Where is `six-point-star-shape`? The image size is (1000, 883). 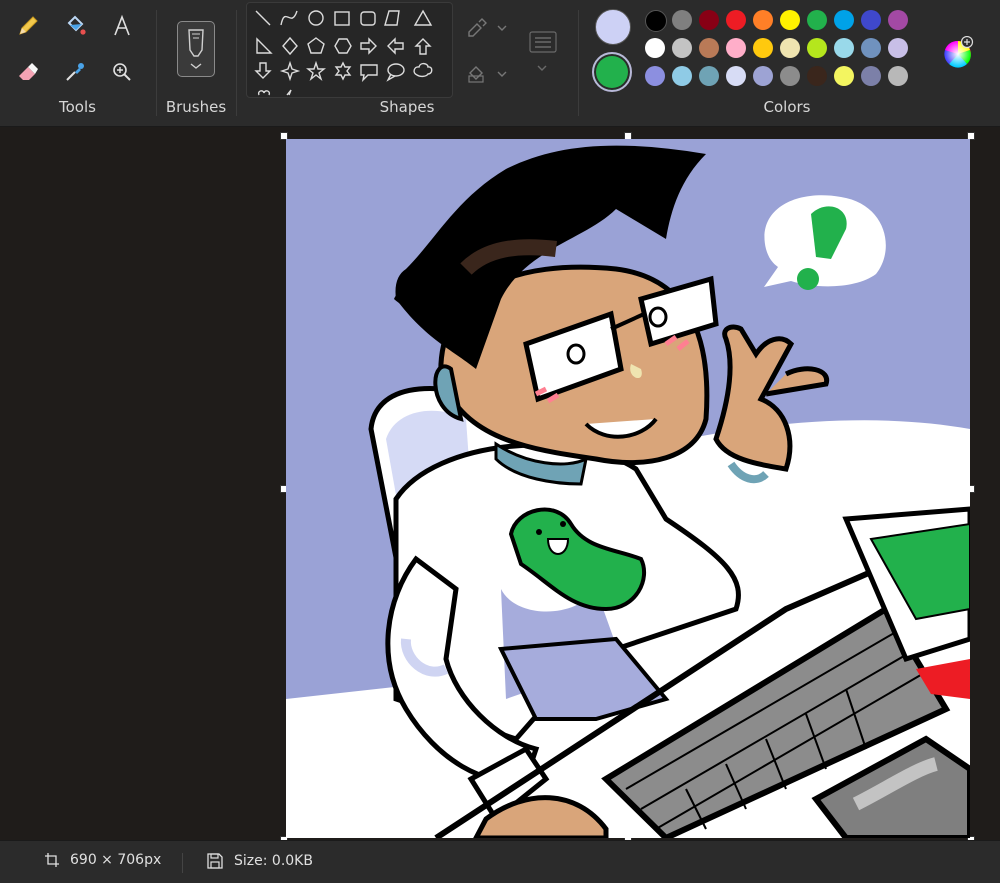 six-point-star-shape is located at coordinates (343, 71).